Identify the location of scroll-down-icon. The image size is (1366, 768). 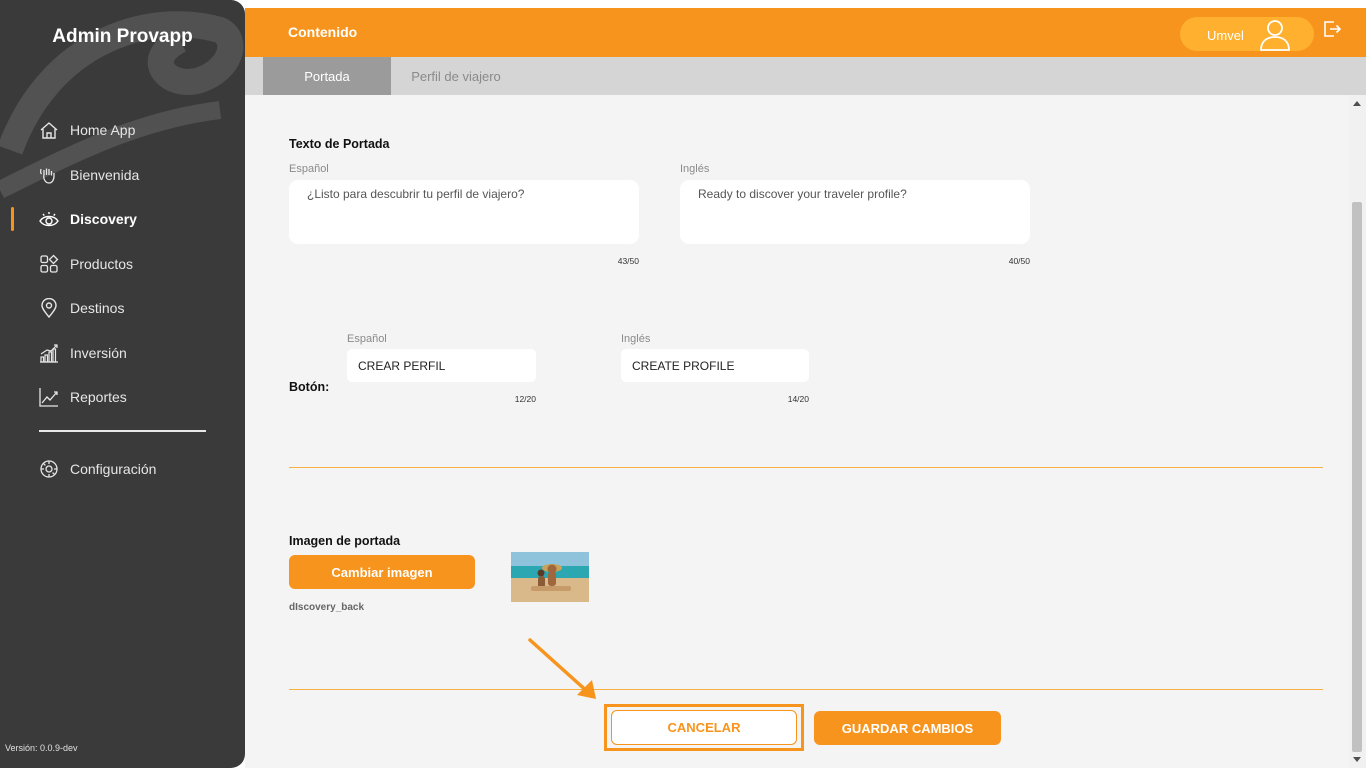
(1357, 759).